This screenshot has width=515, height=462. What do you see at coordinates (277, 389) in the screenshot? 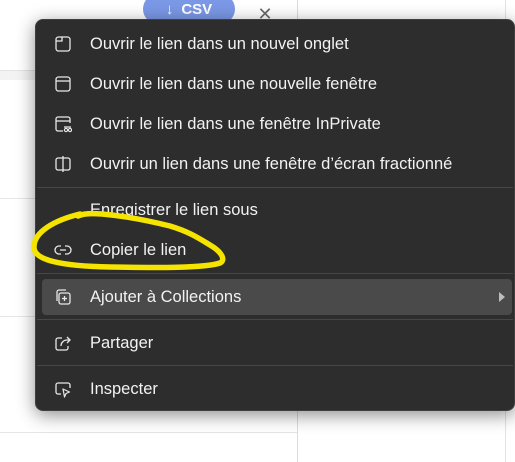
I see `menu-item-inspect: Inspecter` at bounding box center [277, 389].